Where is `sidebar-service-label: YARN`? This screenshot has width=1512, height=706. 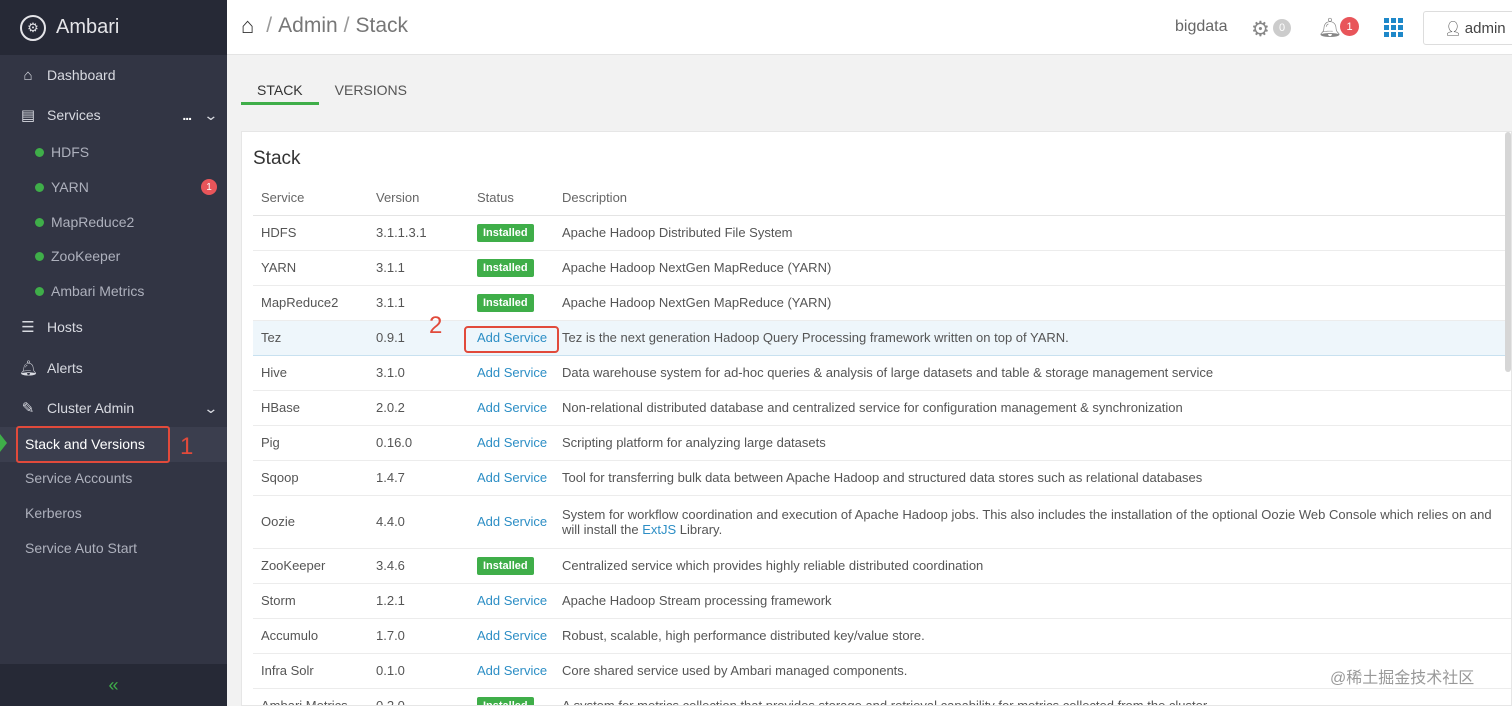
sidebar-service-label: YARN is located at coordinates (70, 187).